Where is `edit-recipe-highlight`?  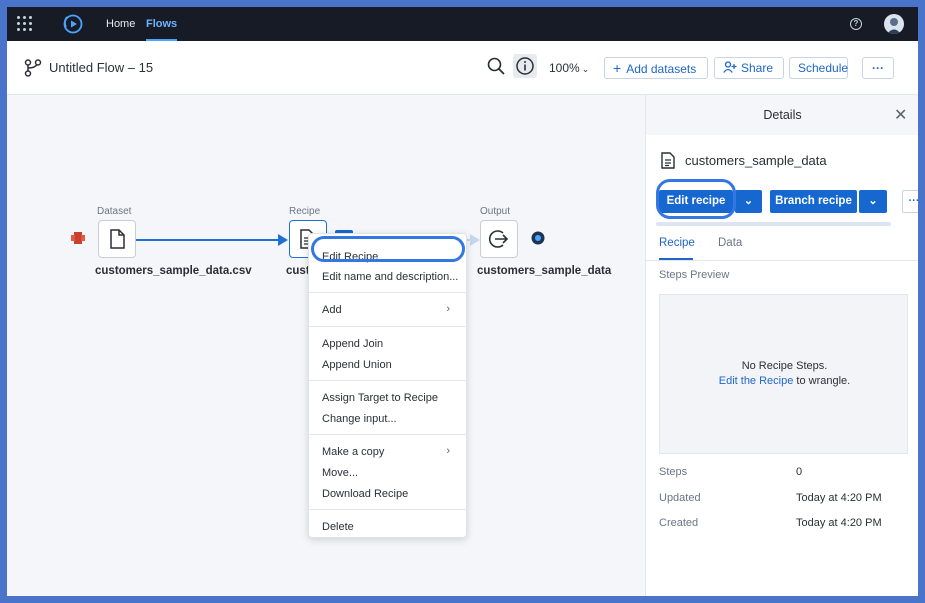
edit-recipe-highlight is located at coordinates (388, 249).